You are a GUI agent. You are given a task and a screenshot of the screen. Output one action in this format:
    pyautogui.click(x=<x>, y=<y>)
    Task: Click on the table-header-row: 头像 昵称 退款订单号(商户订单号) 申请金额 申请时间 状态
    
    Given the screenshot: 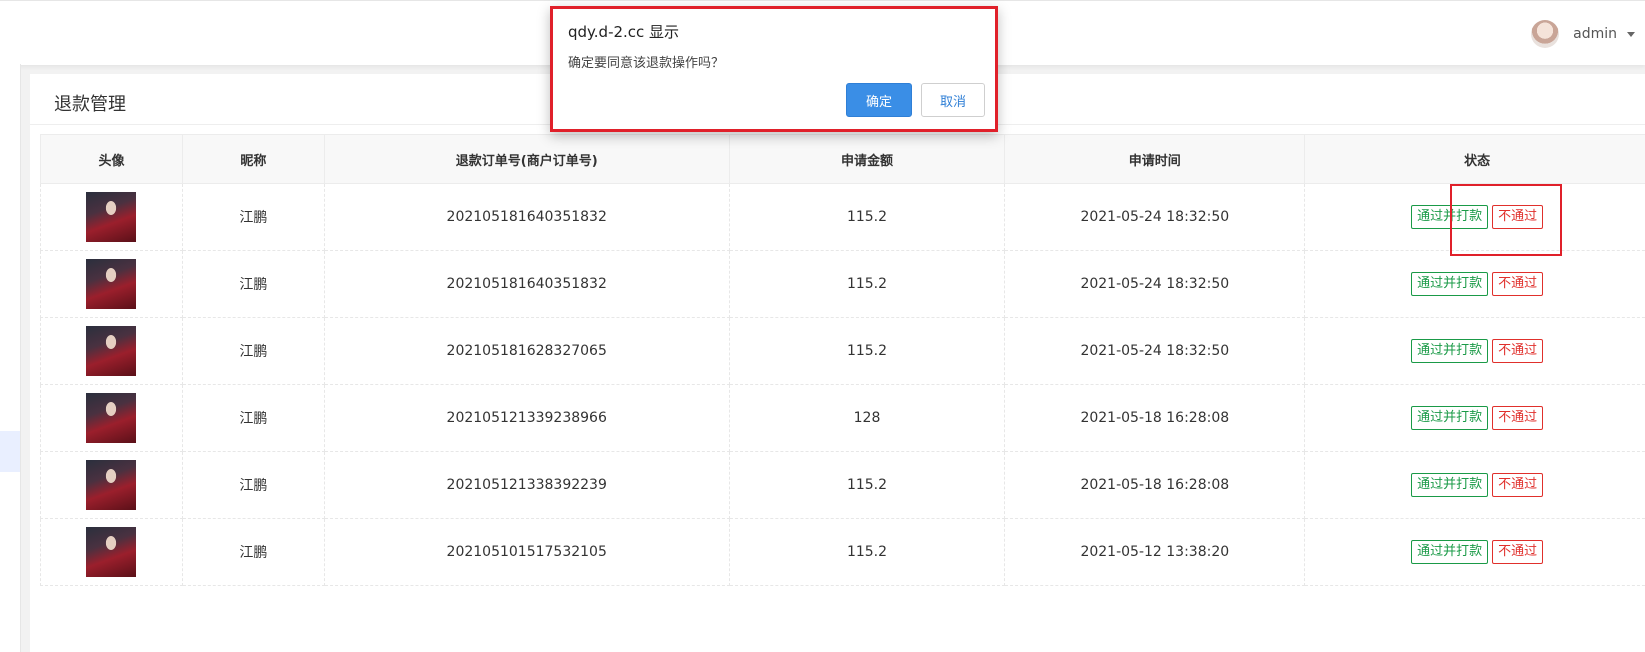 What is the action you would take?
    pyautogui.click(x=842, y=159)
    